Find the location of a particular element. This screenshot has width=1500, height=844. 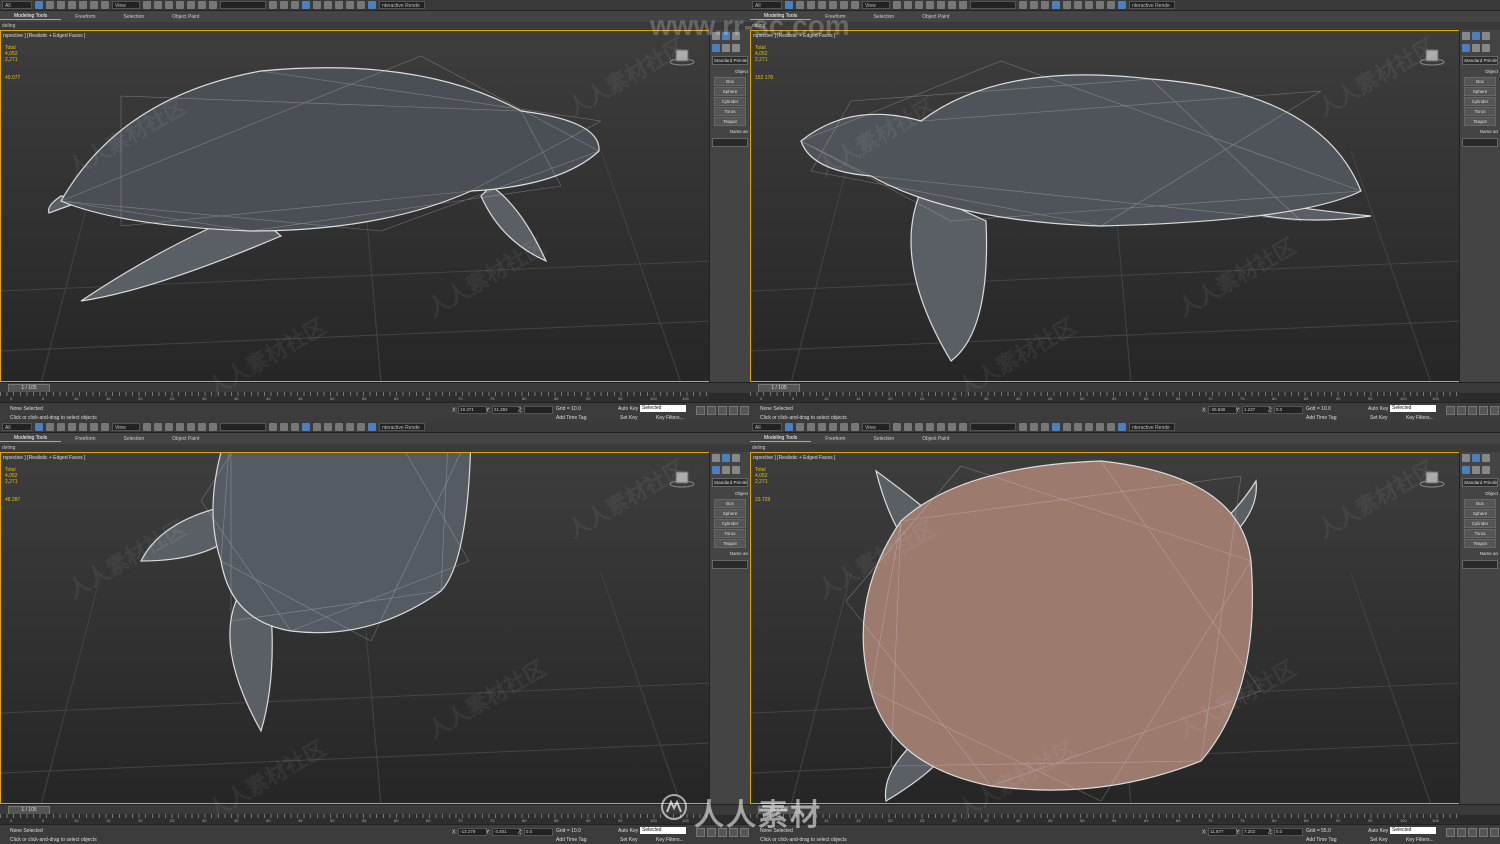

select-by-name-icon is located at coordinates (50, 5).